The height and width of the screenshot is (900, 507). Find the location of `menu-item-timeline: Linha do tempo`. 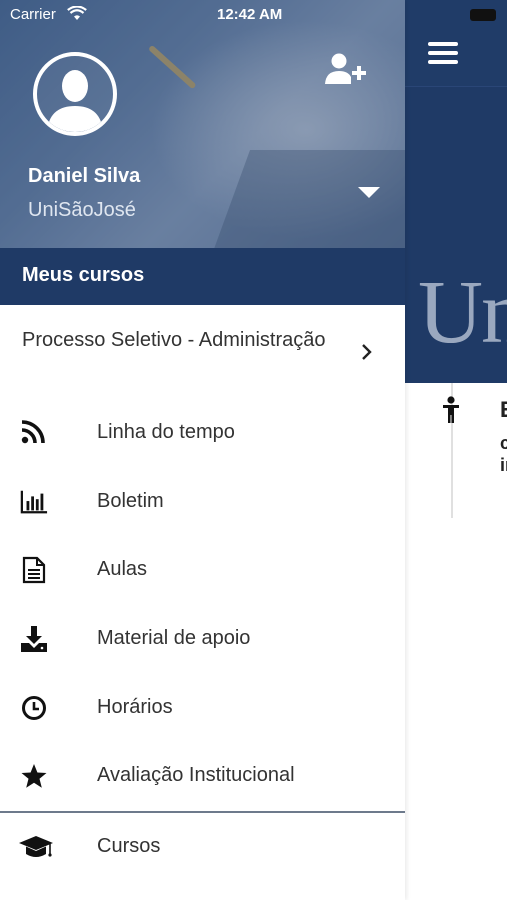

menu-item-timeline: Linha do tempo is located at coordinates (202, 433).